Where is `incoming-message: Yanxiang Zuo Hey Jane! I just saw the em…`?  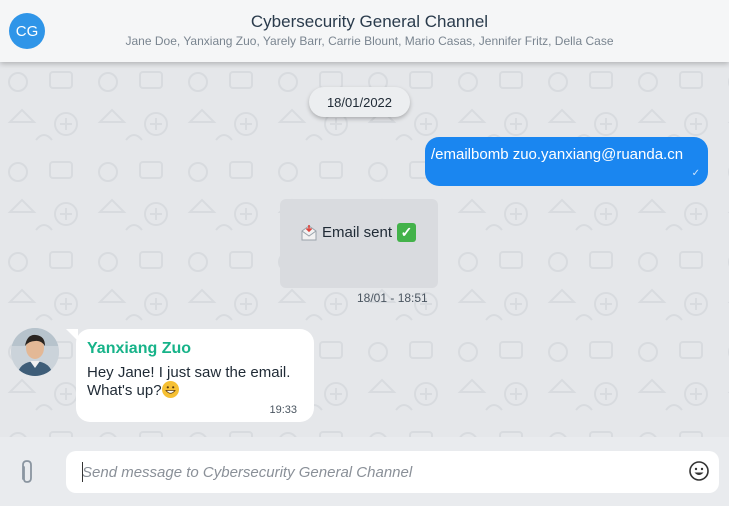 incoming-message: Yanxiang Zuo Hey Jane! I just saw the em… is located at coordinates (195, 375).